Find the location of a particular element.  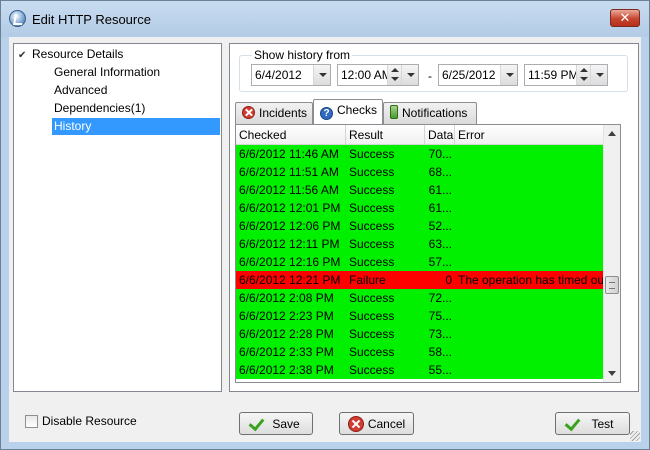

to-date-picker: 6/25/2012 is located at coordinates (478, 75).